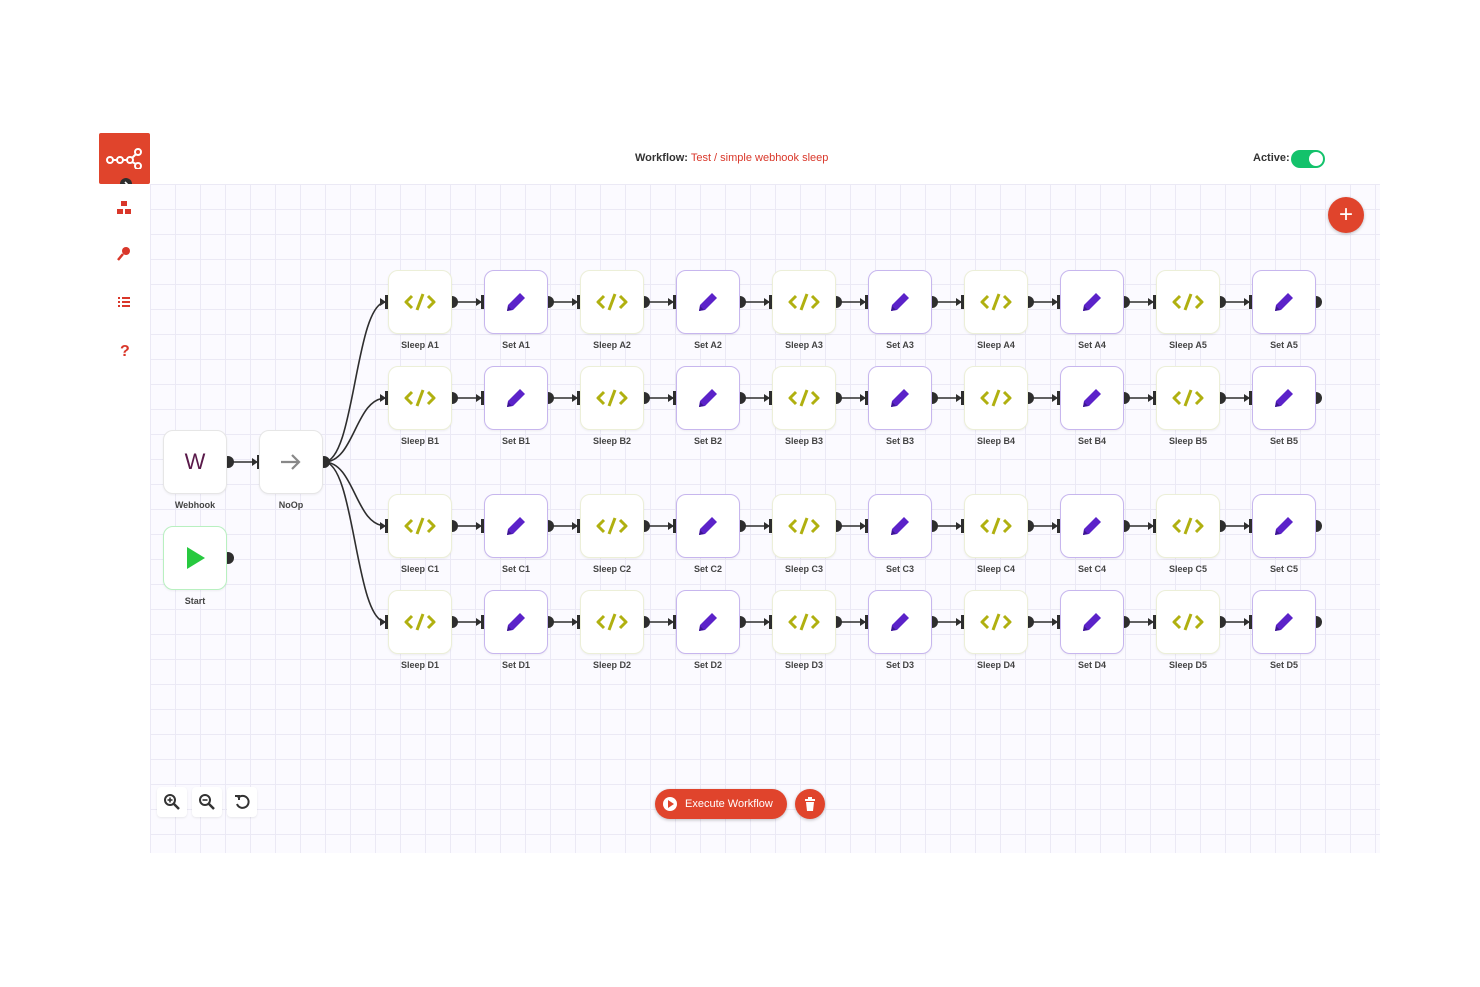 Image resolution: width=1480 pixels, height=987 pixels. Describe the element at coordinates (515, 569) in the screenshot. I see `node-label: Set C1` at that location.